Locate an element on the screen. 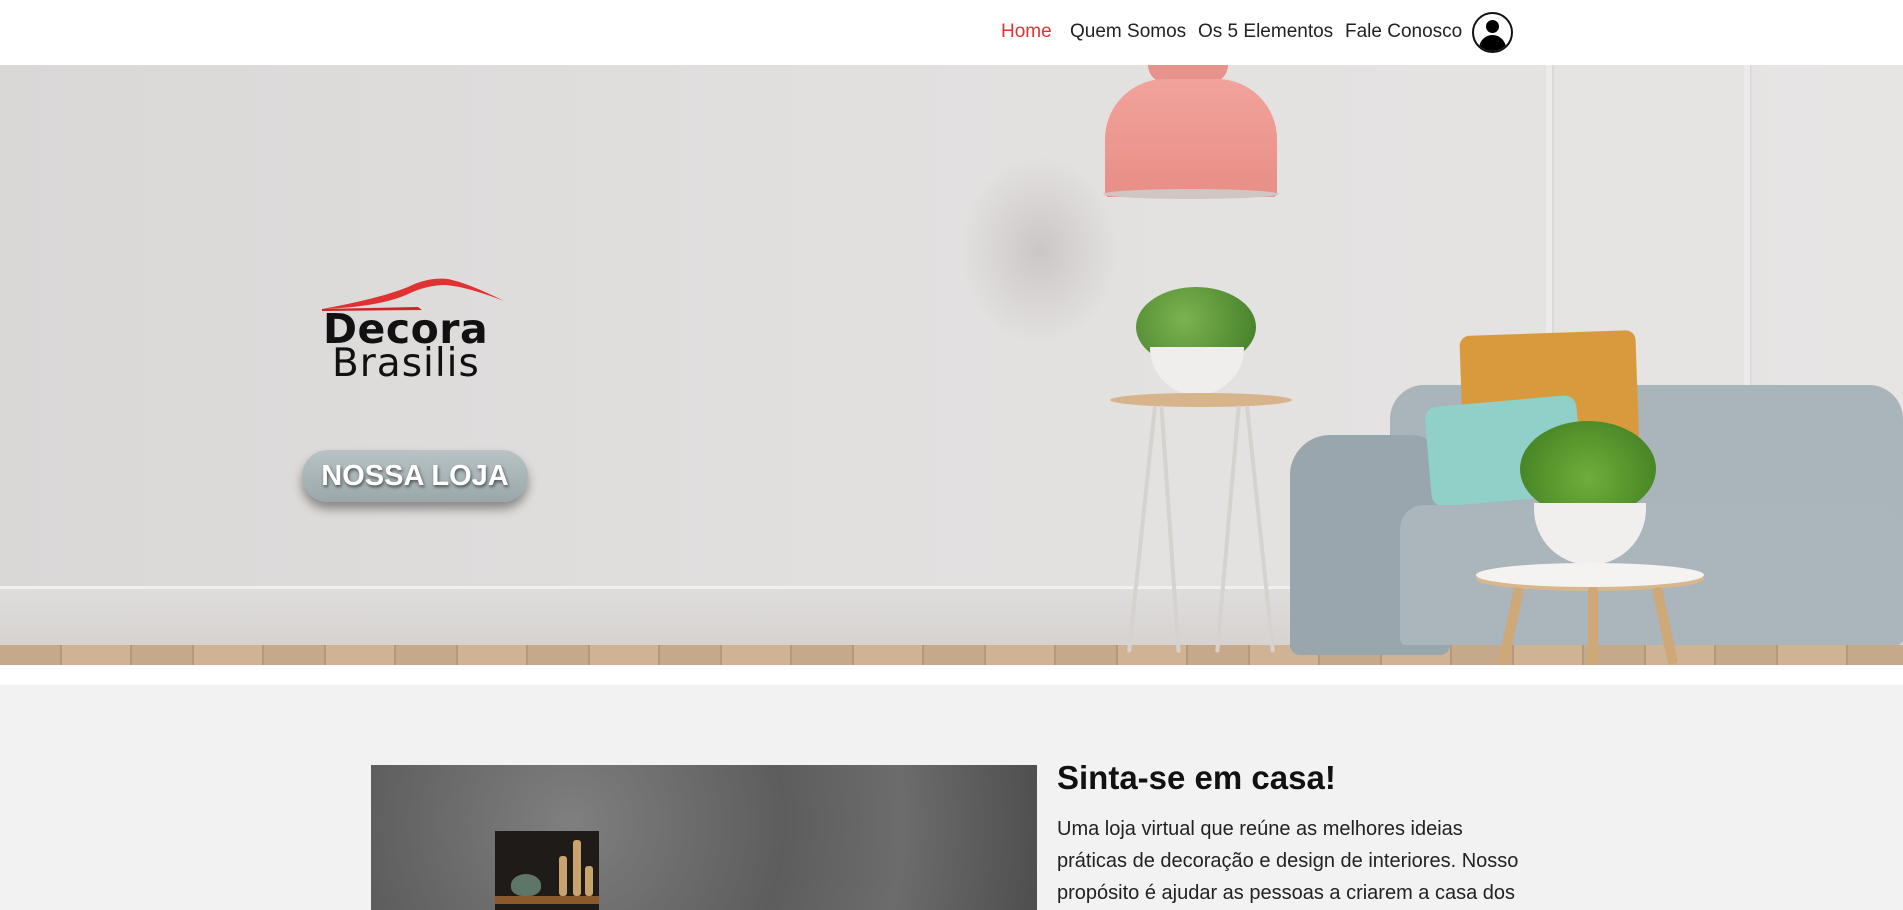  nav-home-link: Home is located at coordinates (1026, 32).